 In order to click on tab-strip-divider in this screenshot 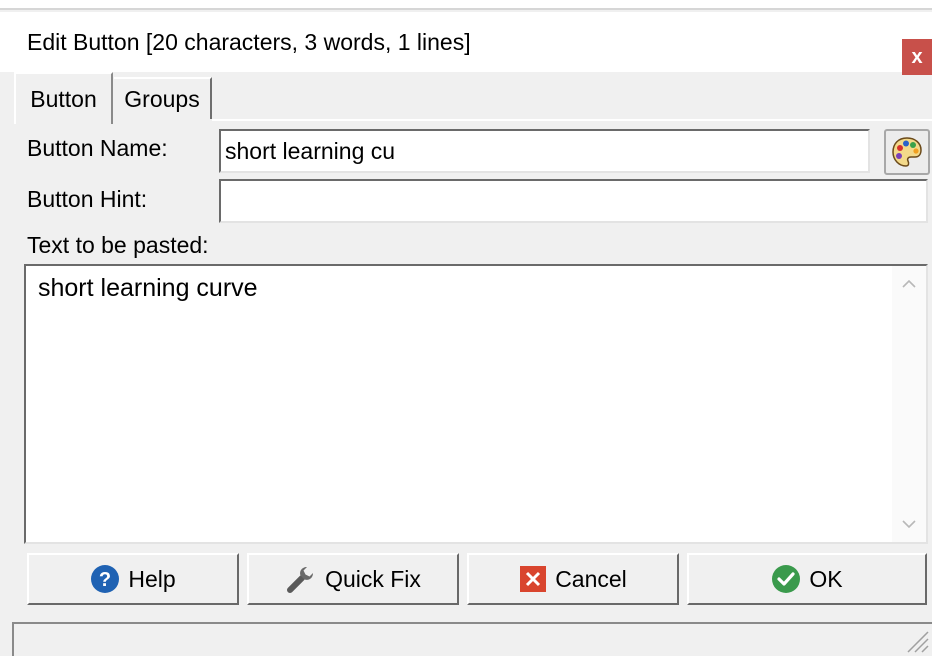, I will do `click(572, 120)`.